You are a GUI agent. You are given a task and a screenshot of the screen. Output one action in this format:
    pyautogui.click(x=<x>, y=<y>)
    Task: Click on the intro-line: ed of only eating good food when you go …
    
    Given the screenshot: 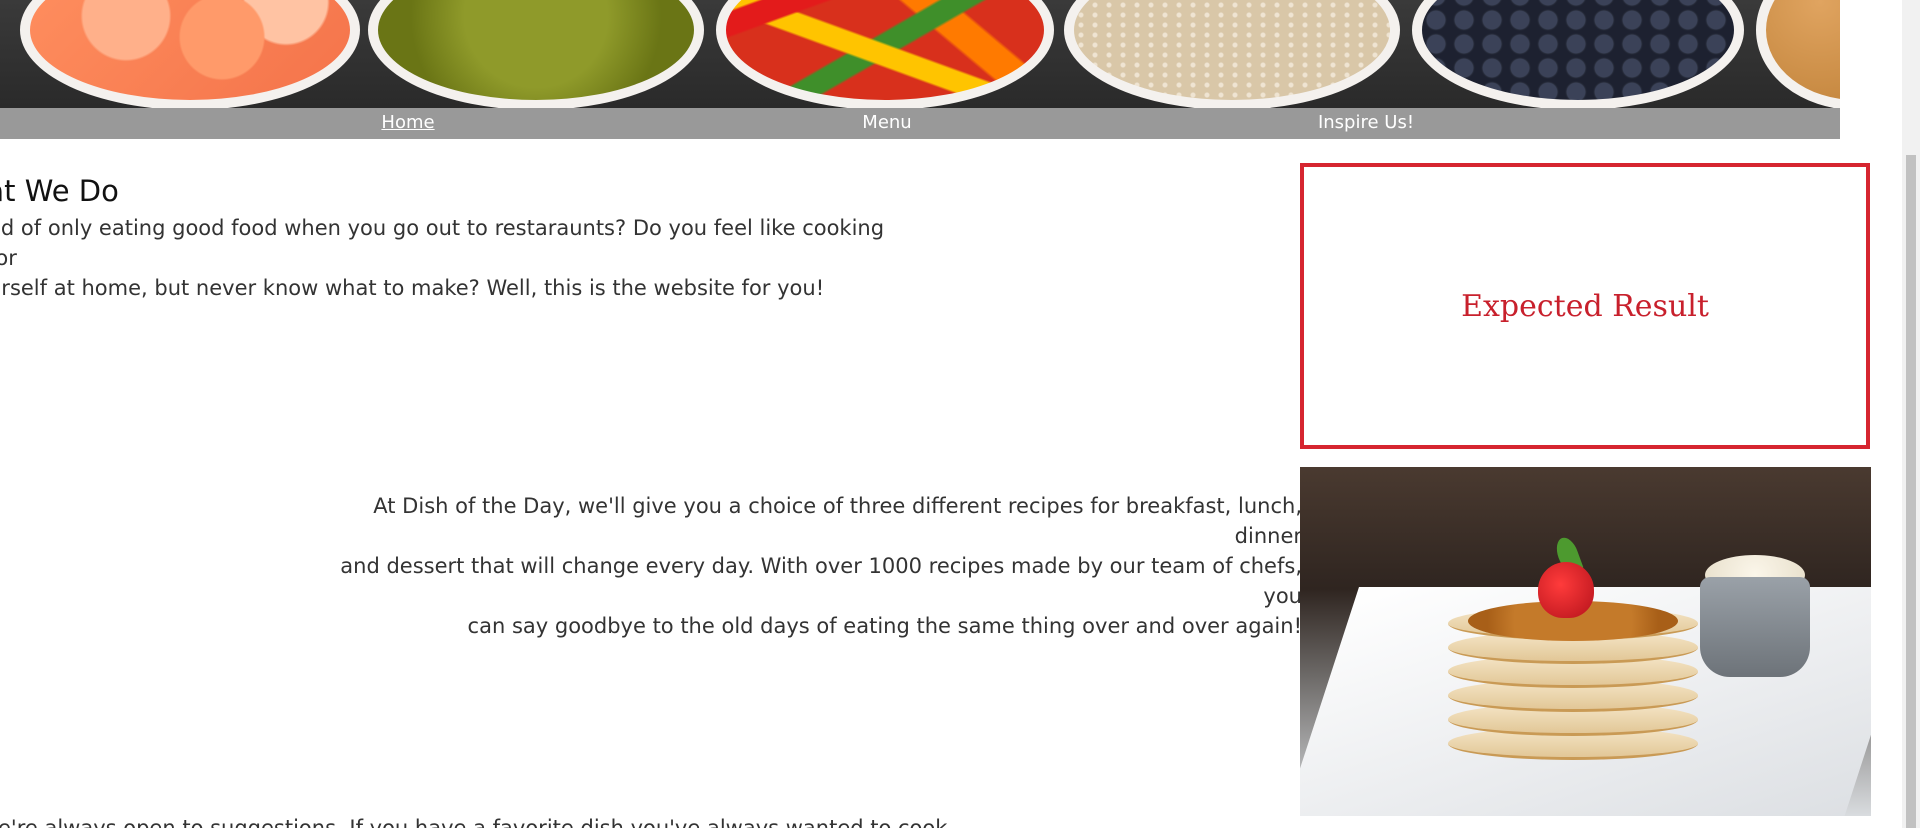 What is the action you would take?
    pyautogui.click(x=442, y=243)
    